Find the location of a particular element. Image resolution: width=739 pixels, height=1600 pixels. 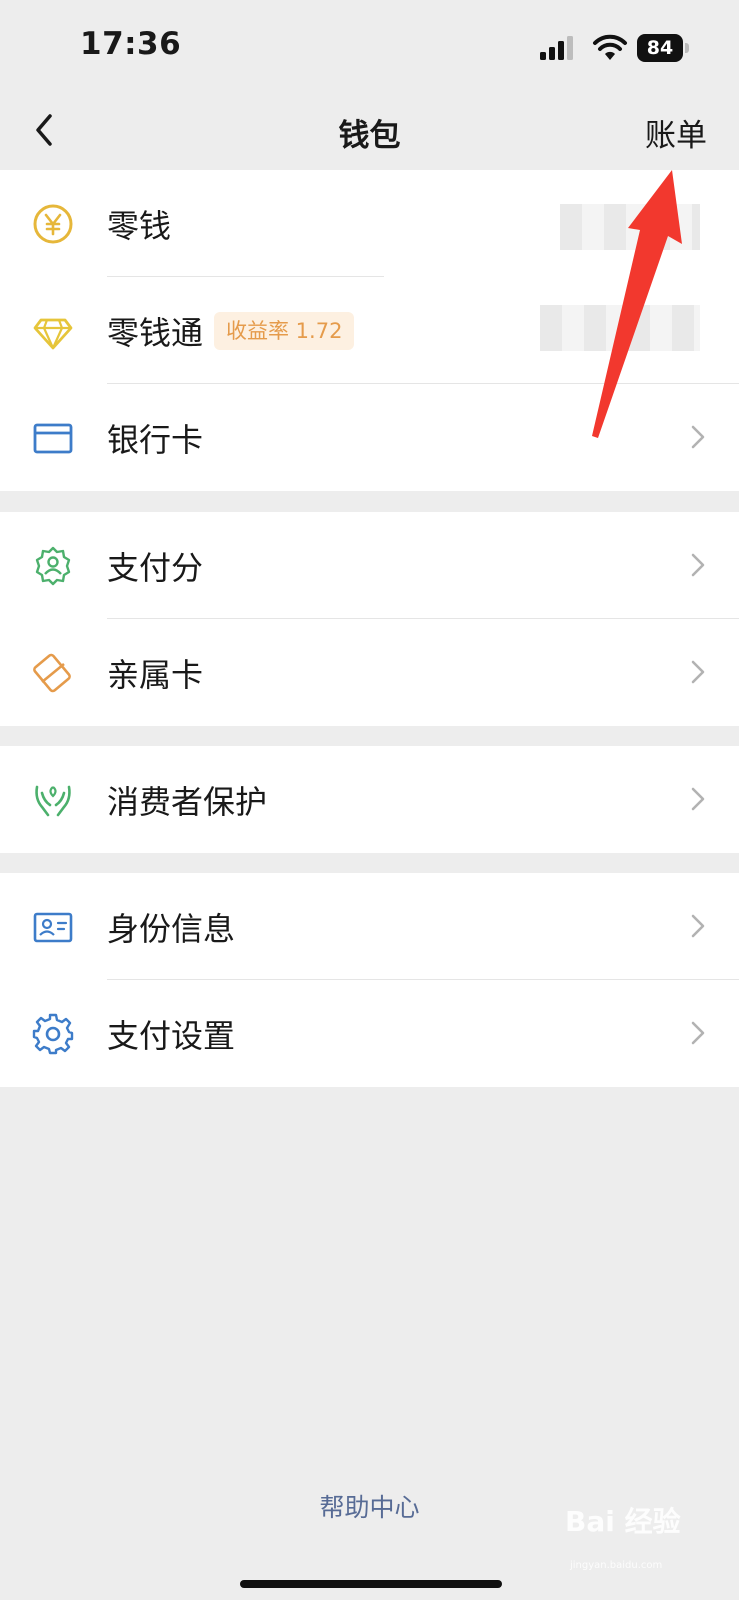

id-card-icon is located at coordinates (53, 927).